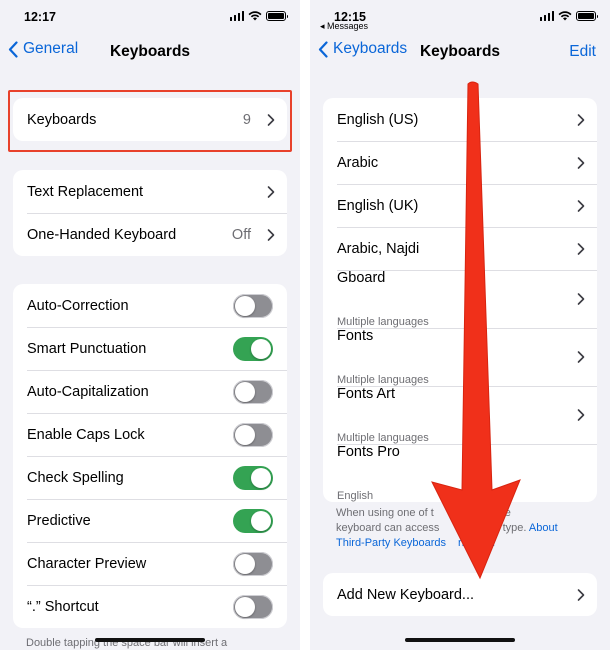 The width and height of the screenshot is (610, 650). What do you see at coordinates (323, 49) in the screenshot?
I see `chevron-left-icon` at bounding box center [323, 49].